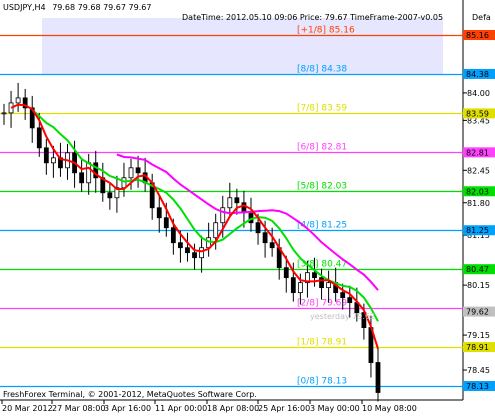  What do you see at coordinates (477, 191) in the screenshot?
I see `price-badge-label: 82.03` at bounding box center [477, 191].